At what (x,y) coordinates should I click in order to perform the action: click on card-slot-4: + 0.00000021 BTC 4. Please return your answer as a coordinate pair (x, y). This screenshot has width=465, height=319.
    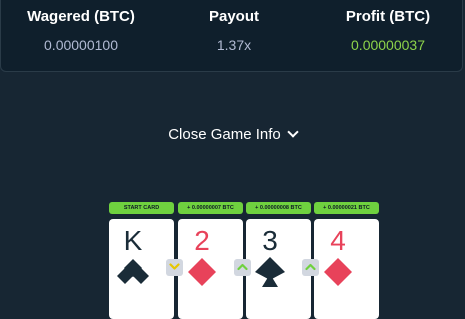
    Looking at the image, I should click on (346, 260).